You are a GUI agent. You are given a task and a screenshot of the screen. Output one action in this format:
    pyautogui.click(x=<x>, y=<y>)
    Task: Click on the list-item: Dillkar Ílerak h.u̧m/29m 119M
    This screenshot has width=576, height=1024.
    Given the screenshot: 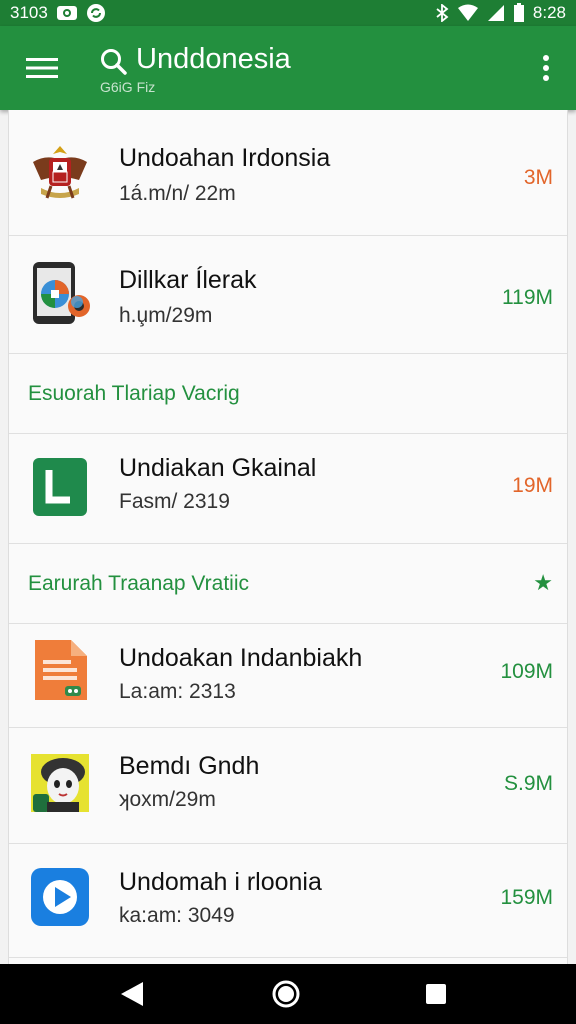 What is the action you would take?
    pyautogui.click(x=288, y=295)
    